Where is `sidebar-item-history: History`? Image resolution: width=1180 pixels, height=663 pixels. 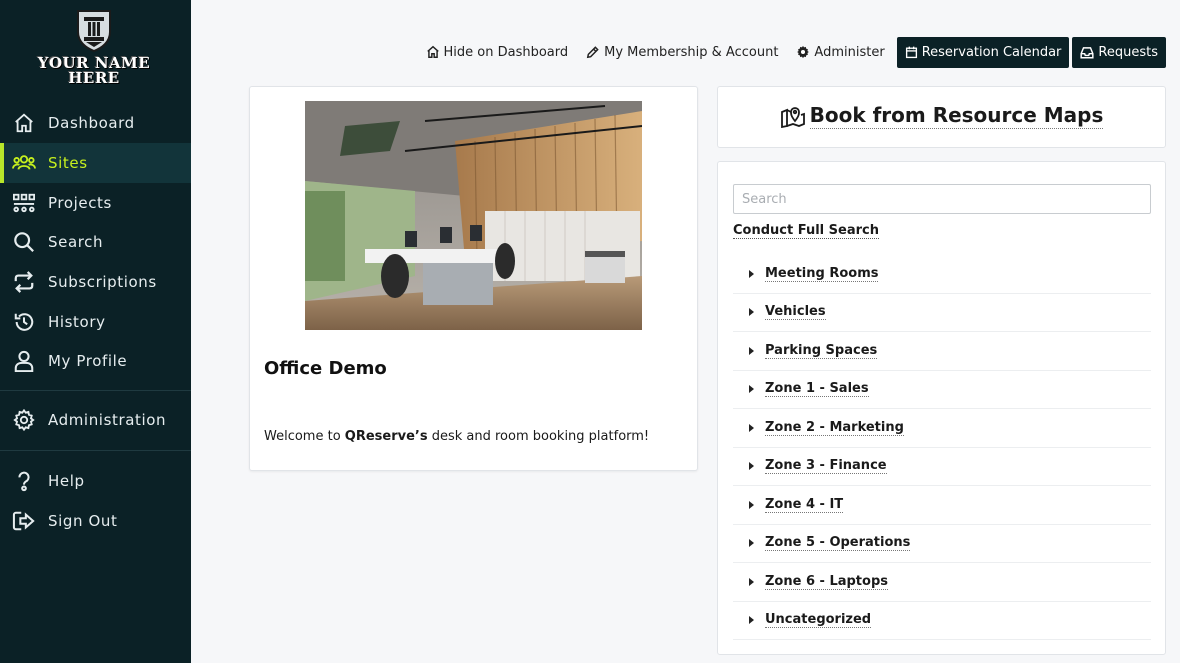 sidebar-item-history: History is located at coordinates (95, 322).